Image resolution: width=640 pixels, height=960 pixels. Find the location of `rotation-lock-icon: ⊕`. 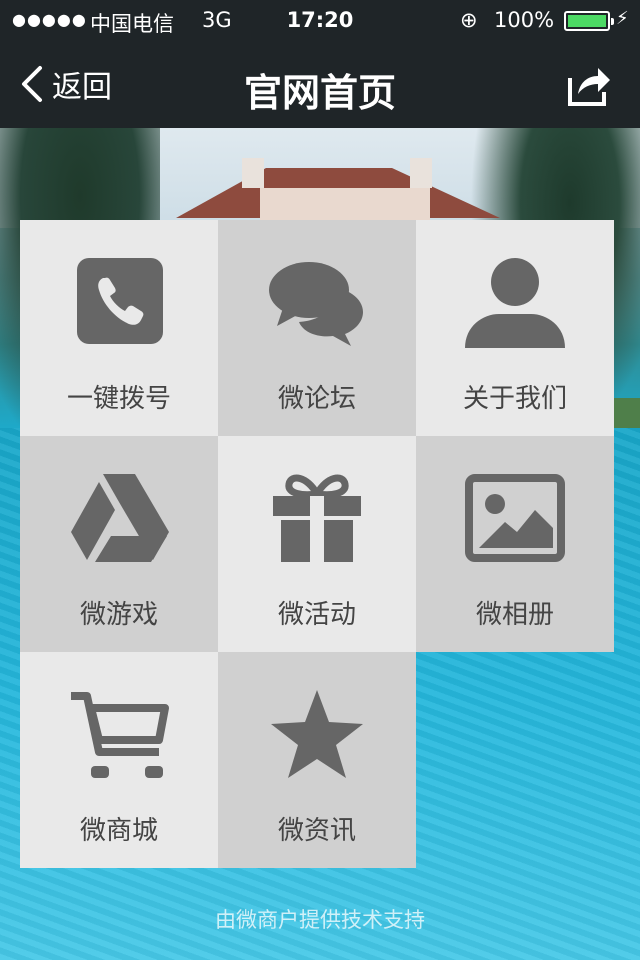

rotation-lock-icon: ⊕ is located at coordinates (469, 20).